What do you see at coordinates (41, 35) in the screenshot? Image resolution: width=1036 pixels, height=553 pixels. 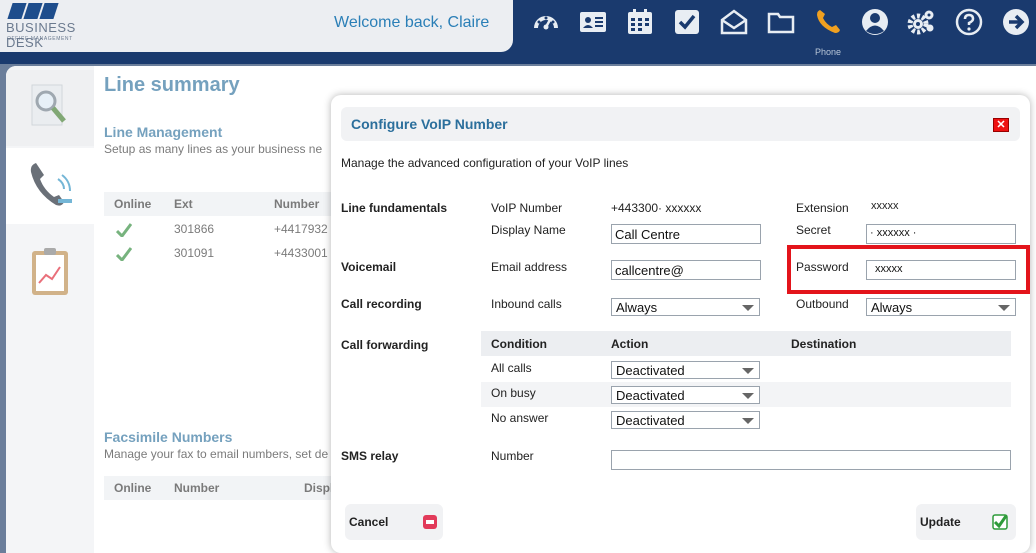 I see `logo-name: BUSINESS DESK` at bounding box center [41, 35].